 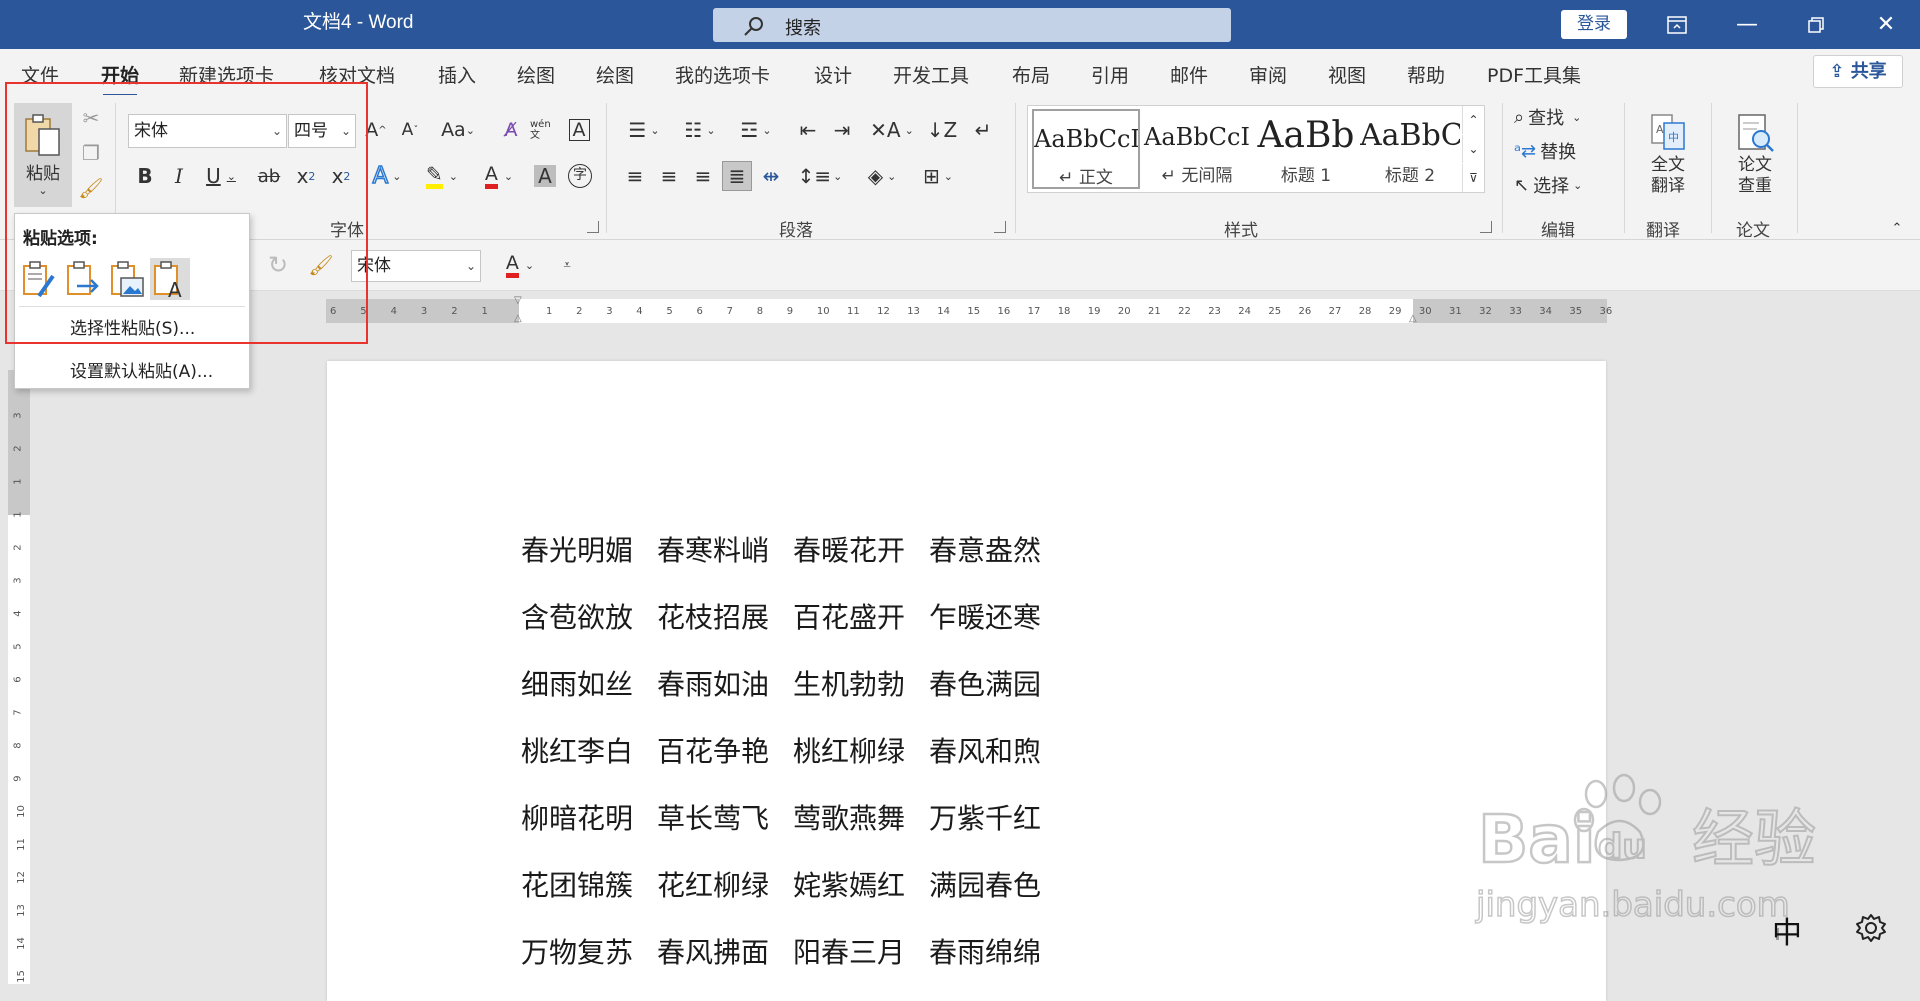 What do you see at coordinates (457, 74) in the screenshot?
I see `tab-insert: 插入` at bounding box center [457, 74].